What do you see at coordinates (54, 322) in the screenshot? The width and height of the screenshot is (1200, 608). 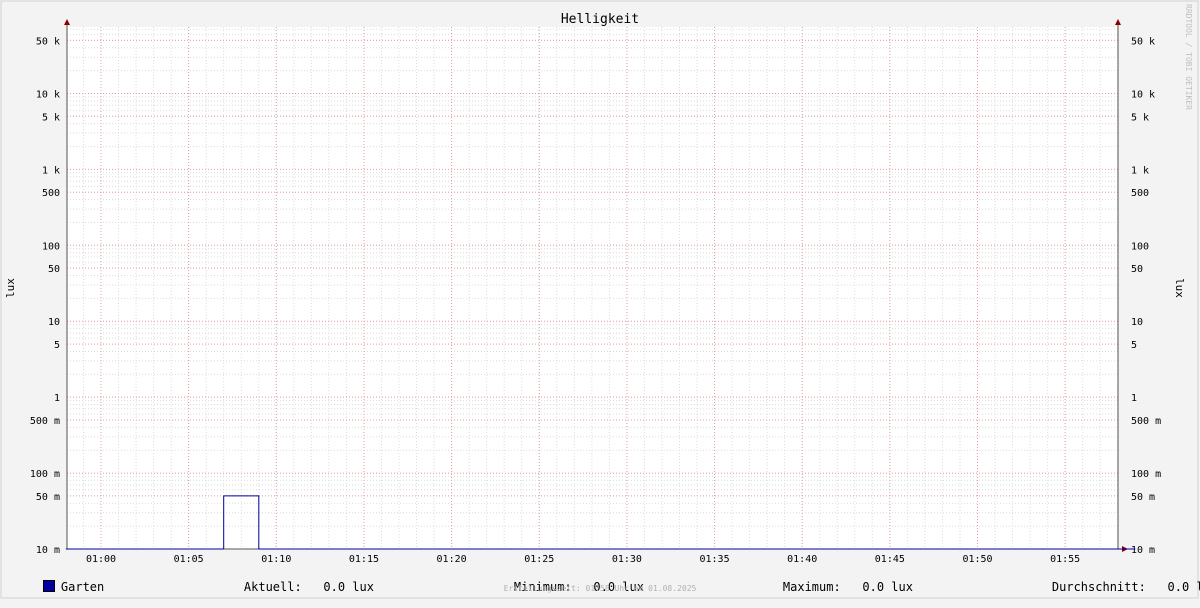 I see `y-tick-label-left: 10` at bounding box center [54, 322].